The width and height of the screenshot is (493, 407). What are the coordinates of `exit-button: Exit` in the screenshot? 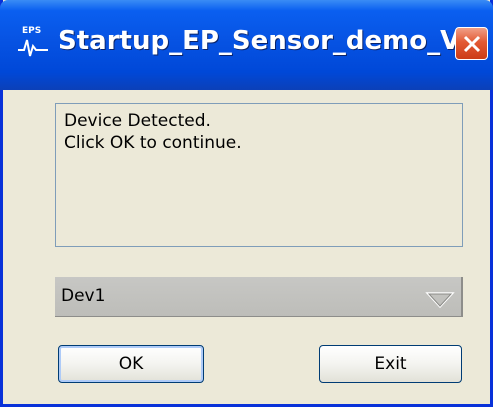 It's located at (390, 364).